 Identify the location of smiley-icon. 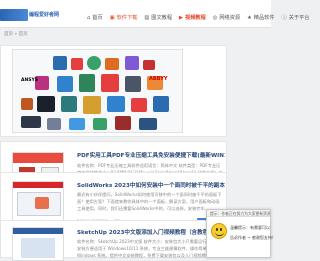
(219, 231).